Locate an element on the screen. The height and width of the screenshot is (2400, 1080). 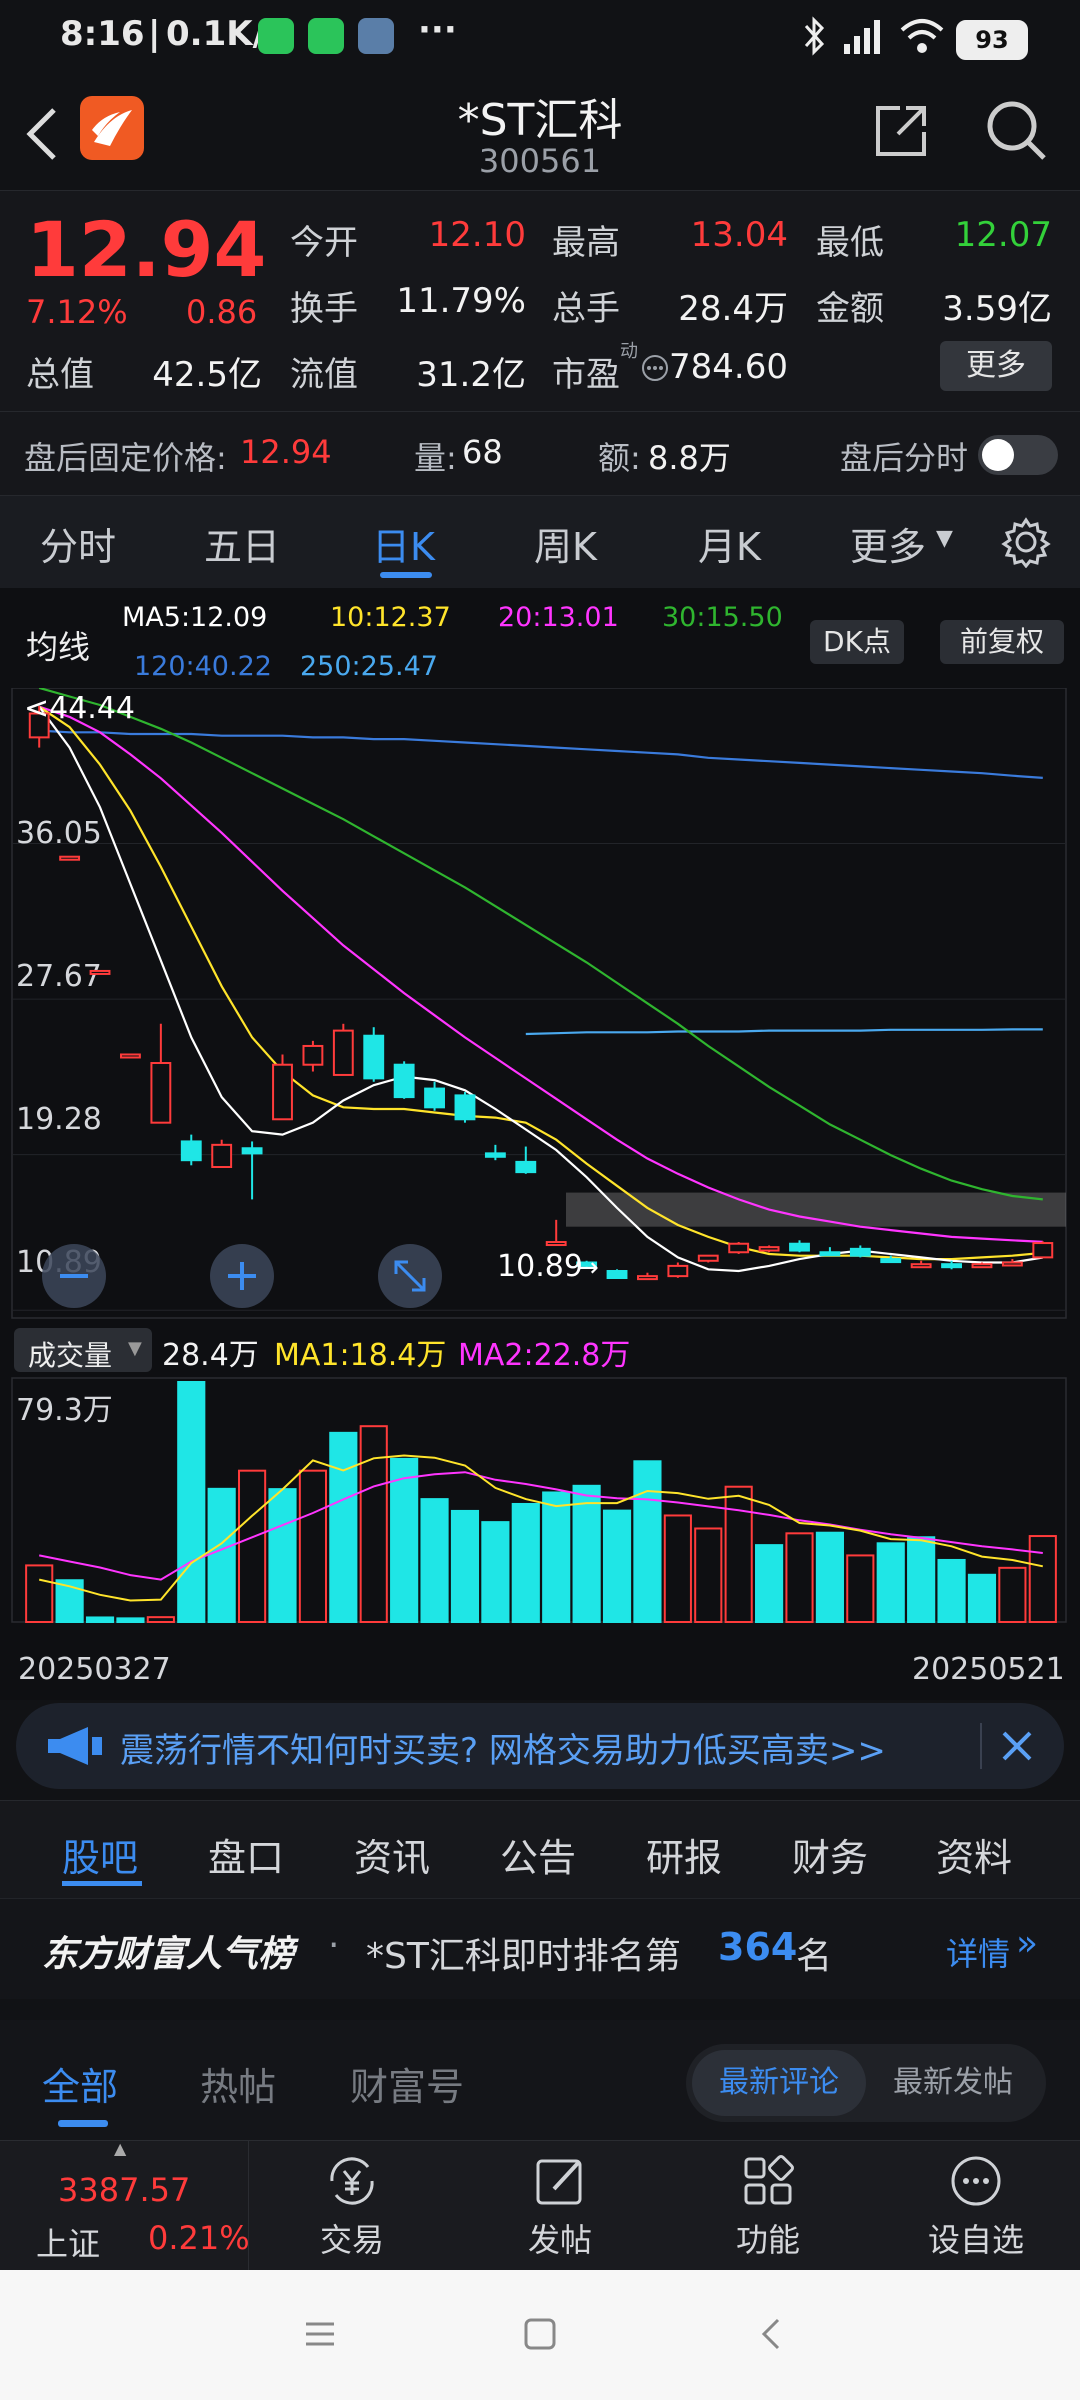
zoom-out-button is located at coordinates (74, 1276).